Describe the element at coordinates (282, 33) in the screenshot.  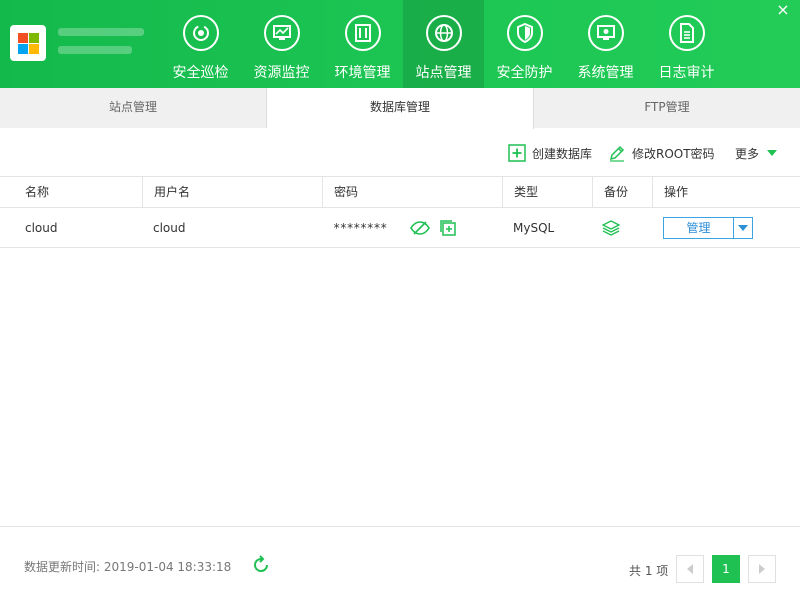
I see `monitor-chart-icon` at that location.